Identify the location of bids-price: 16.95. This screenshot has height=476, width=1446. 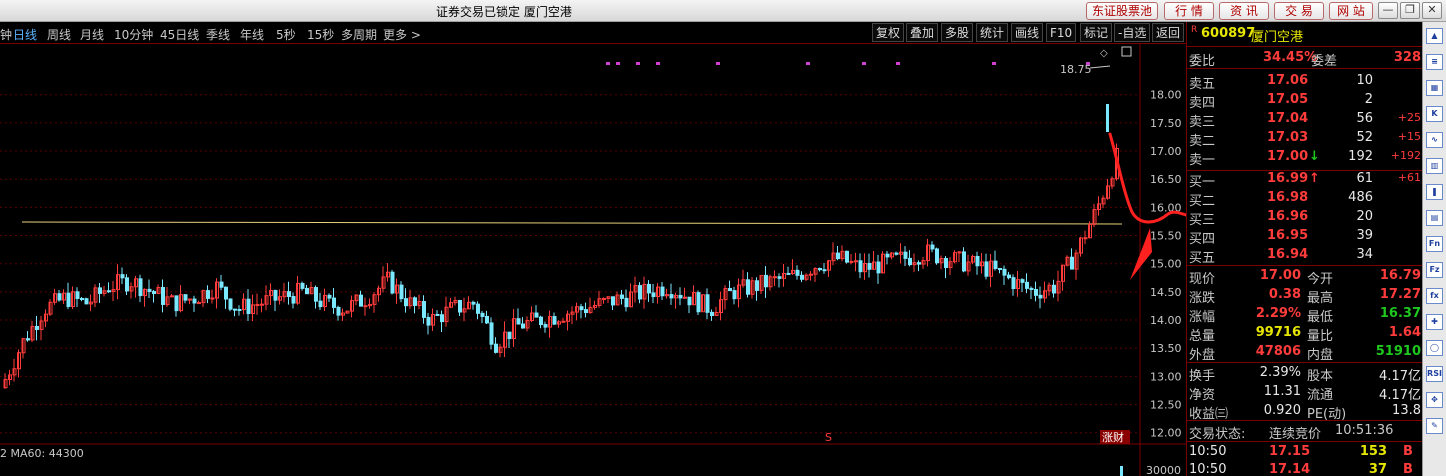
(1288, 235).